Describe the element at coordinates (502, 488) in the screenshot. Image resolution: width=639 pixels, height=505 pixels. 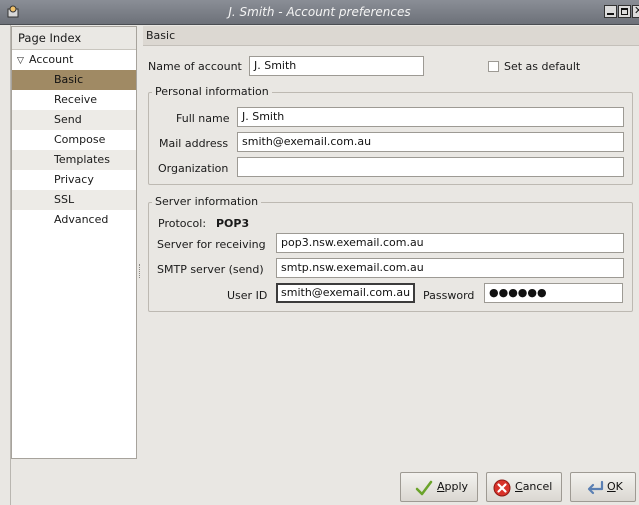
I see `cancel-icon` at that location.